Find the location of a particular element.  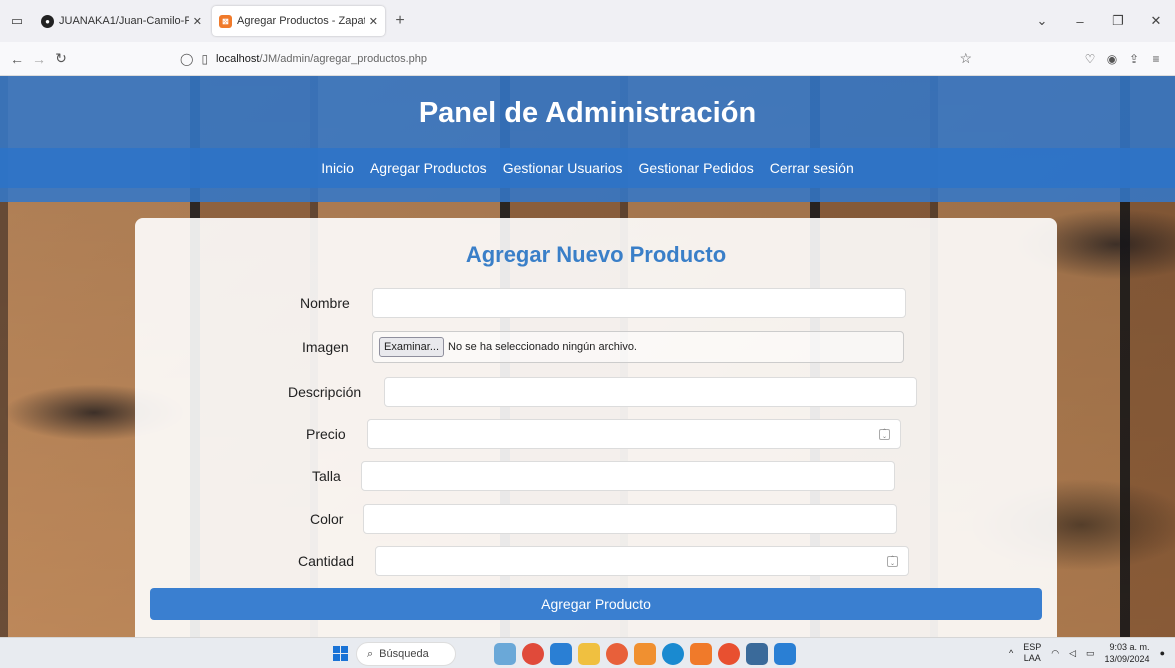

taskbar-apps is located at coordinates (645, 654).